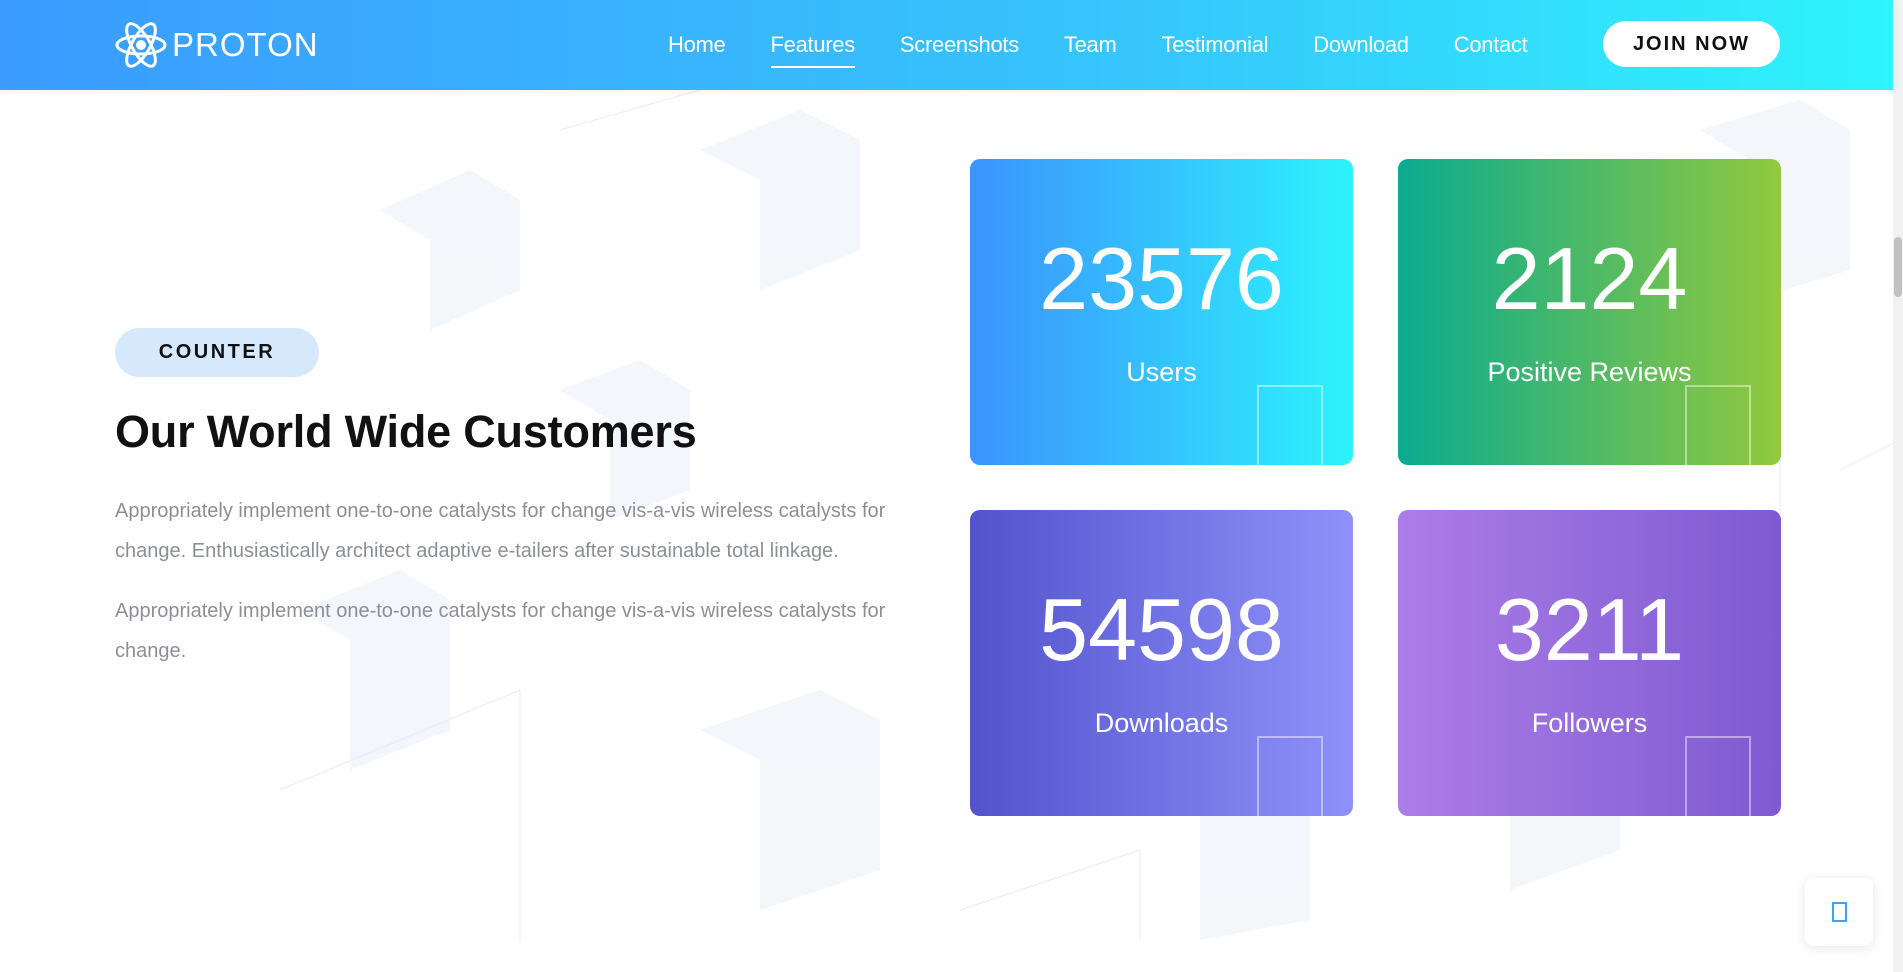 This screenshot has width=1903, height=972. What do you see at coordinates (406, 431) in the screenshot?
I see `section-title: Our World Wide Customers` at bounding box center [406, 431].